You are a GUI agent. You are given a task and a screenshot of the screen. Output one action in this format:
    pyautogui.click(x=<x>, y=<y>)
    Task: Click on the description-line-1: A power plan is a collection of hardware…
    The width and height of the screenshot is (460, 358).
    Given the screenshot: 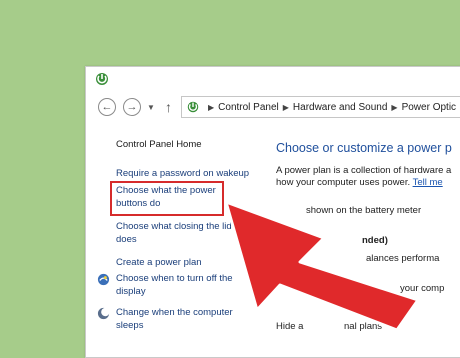 What is the action you would take?
    pyautogui.click(x=364, y=170)
    